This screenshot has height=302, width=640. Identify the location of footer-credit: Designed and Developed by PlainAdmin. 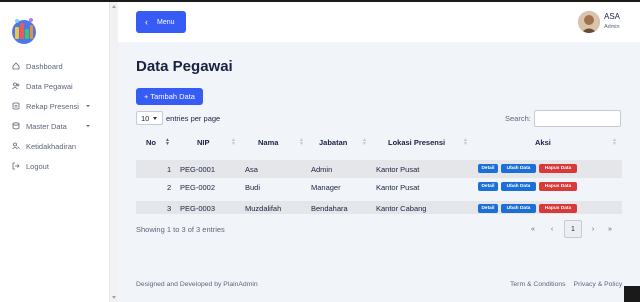
(197, 284).